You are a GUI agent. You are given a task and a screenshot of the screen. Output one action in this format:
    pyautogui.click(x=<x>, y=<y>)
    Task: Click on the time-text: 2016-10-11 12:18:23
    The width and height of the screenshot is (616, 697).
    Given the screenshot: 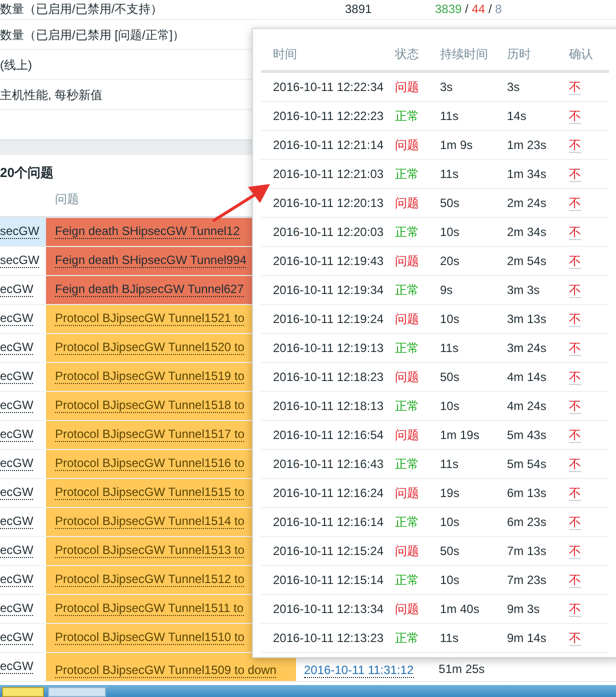 What is the action you would take?
    pyautogui.click(x=328, y=377)
    